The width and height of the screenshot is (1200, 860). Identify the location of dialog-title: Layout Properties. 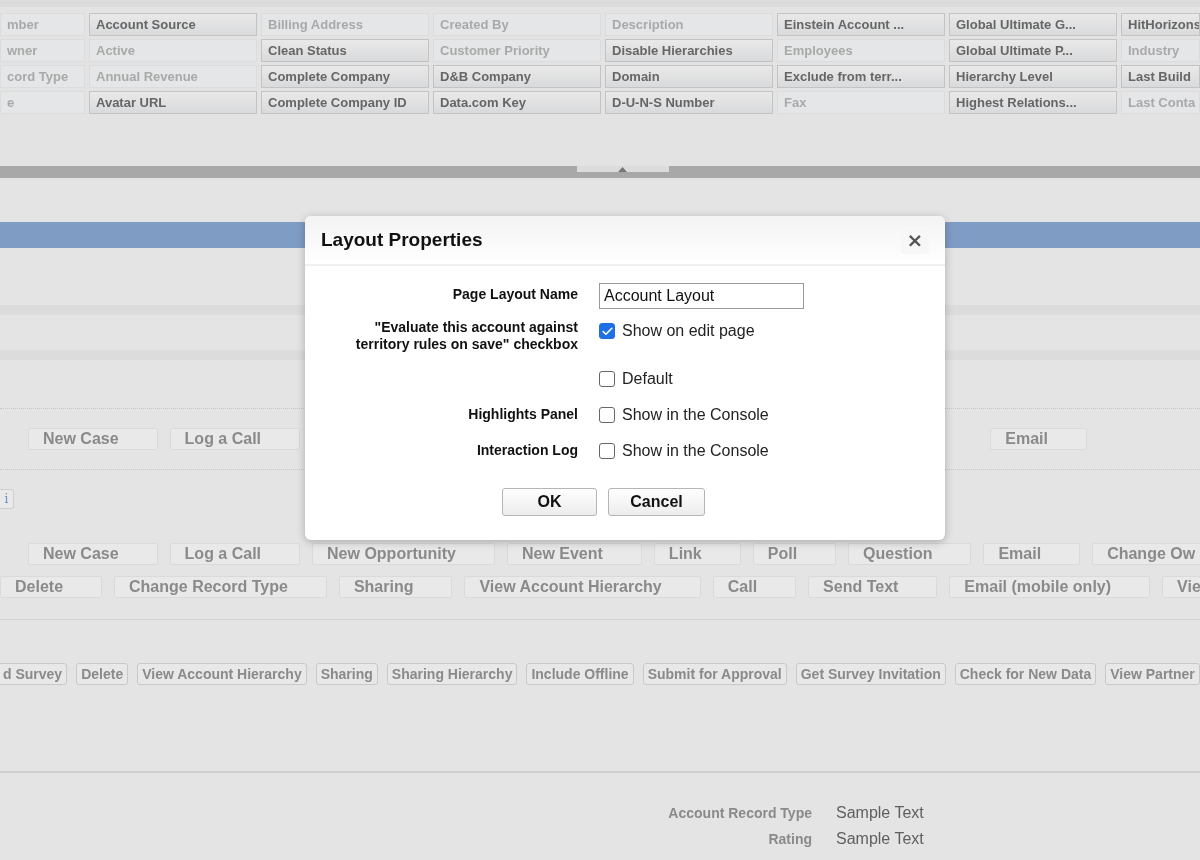
(402, 240).